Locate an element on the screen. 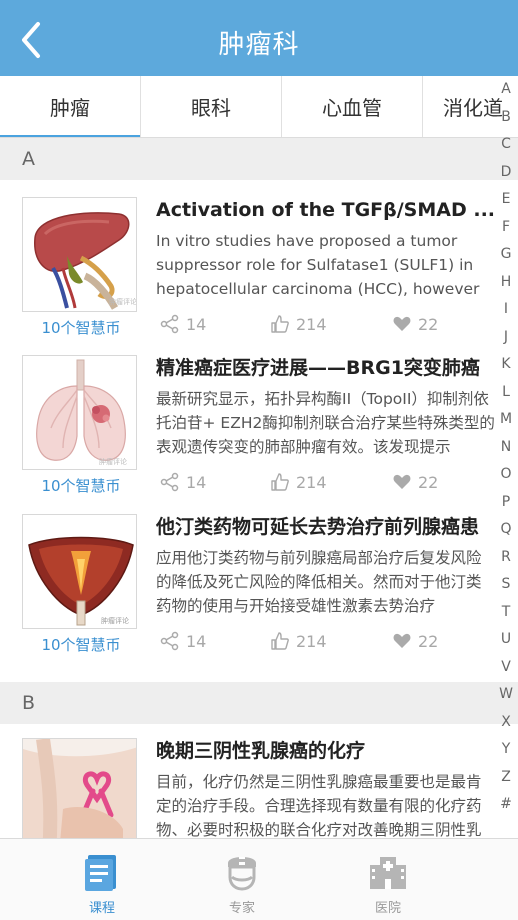 The height and width of the screenshot is (920, 518). article-title: 晚期三阴性乳腺癌的化疗 is located at coordinates (261, 751).